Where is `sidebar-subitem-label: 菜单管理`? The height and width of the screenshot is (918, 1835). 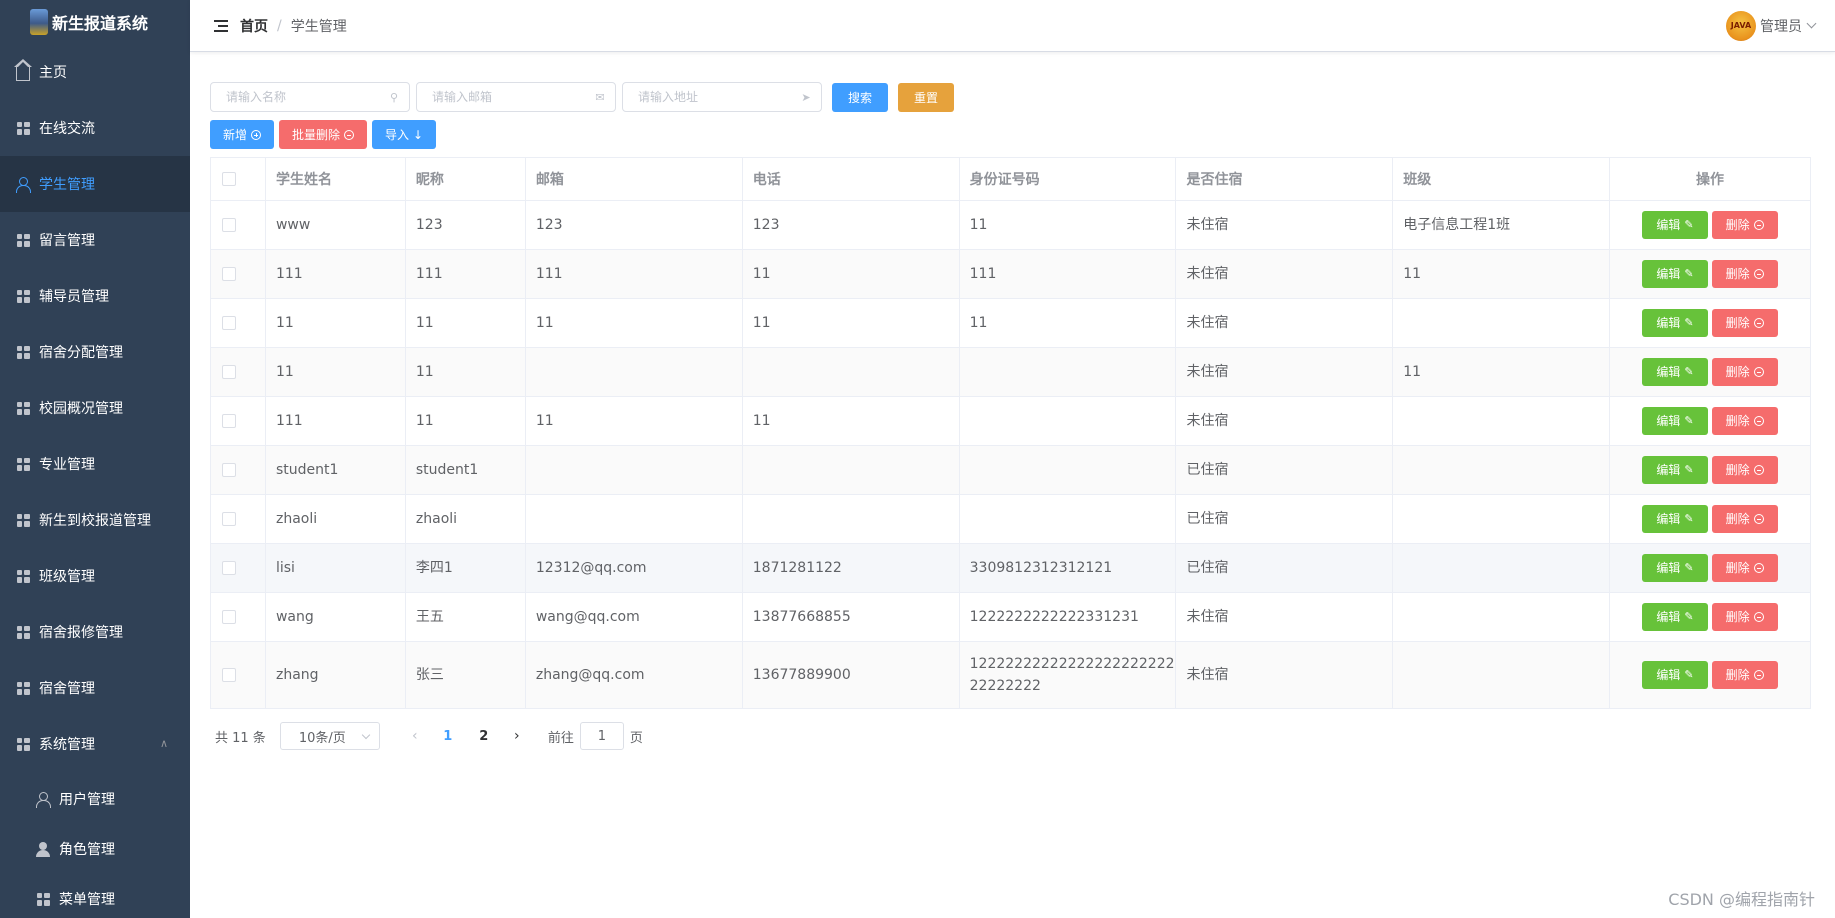
sidebar-subitem-label: 菜单管理 is located at coordinates (87, 900).